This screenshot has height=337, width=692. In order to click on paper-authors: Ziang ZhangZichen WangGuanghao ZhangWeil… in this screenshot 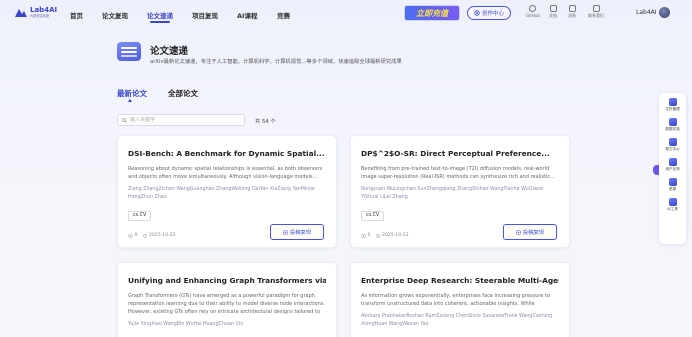, I will do `click(221, 193)`.